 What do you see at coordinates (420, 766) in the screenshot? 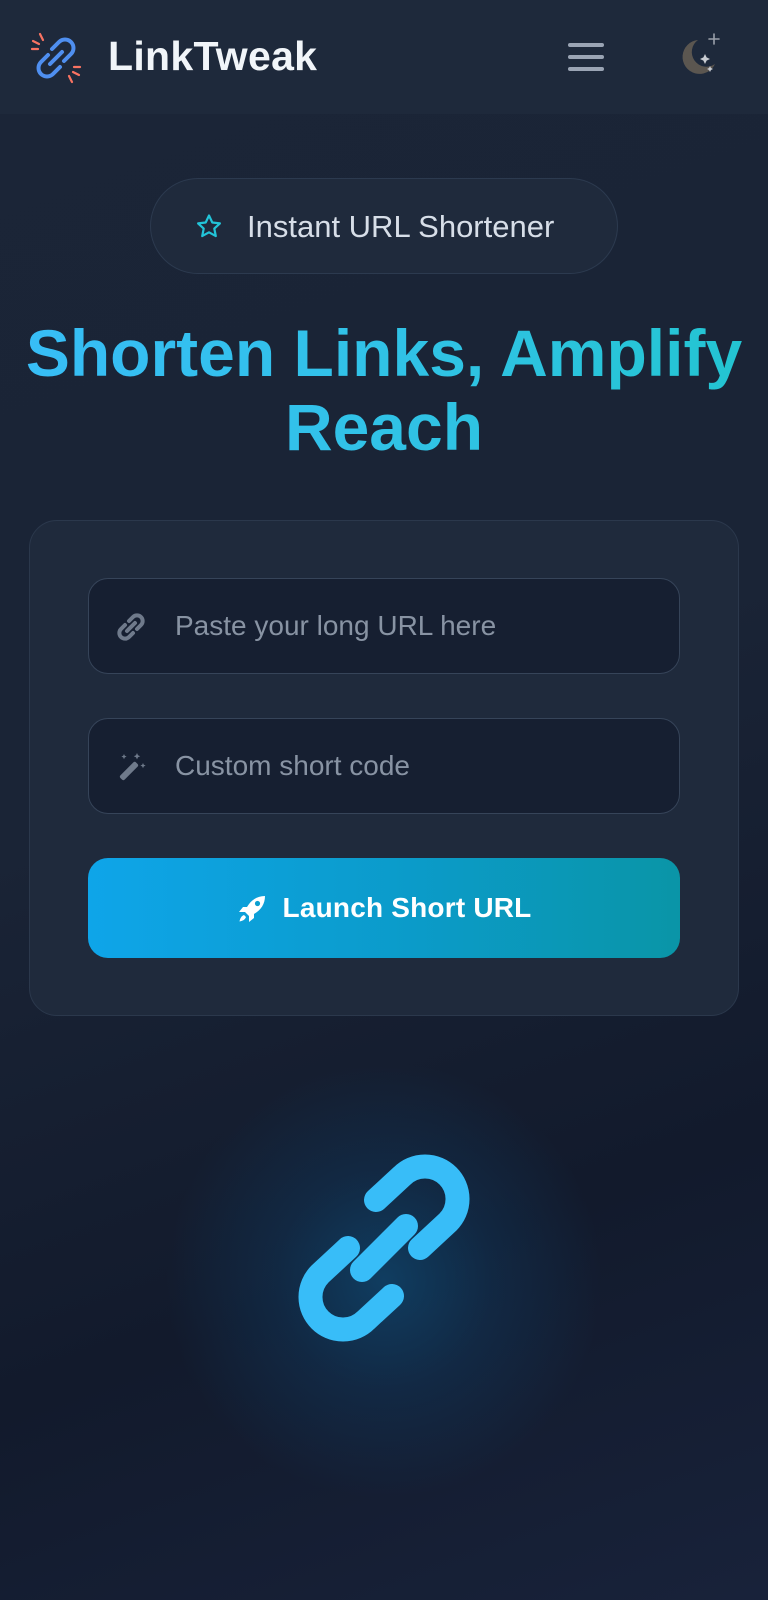
I see `custom-code-input` at bounding box center [420, 766].